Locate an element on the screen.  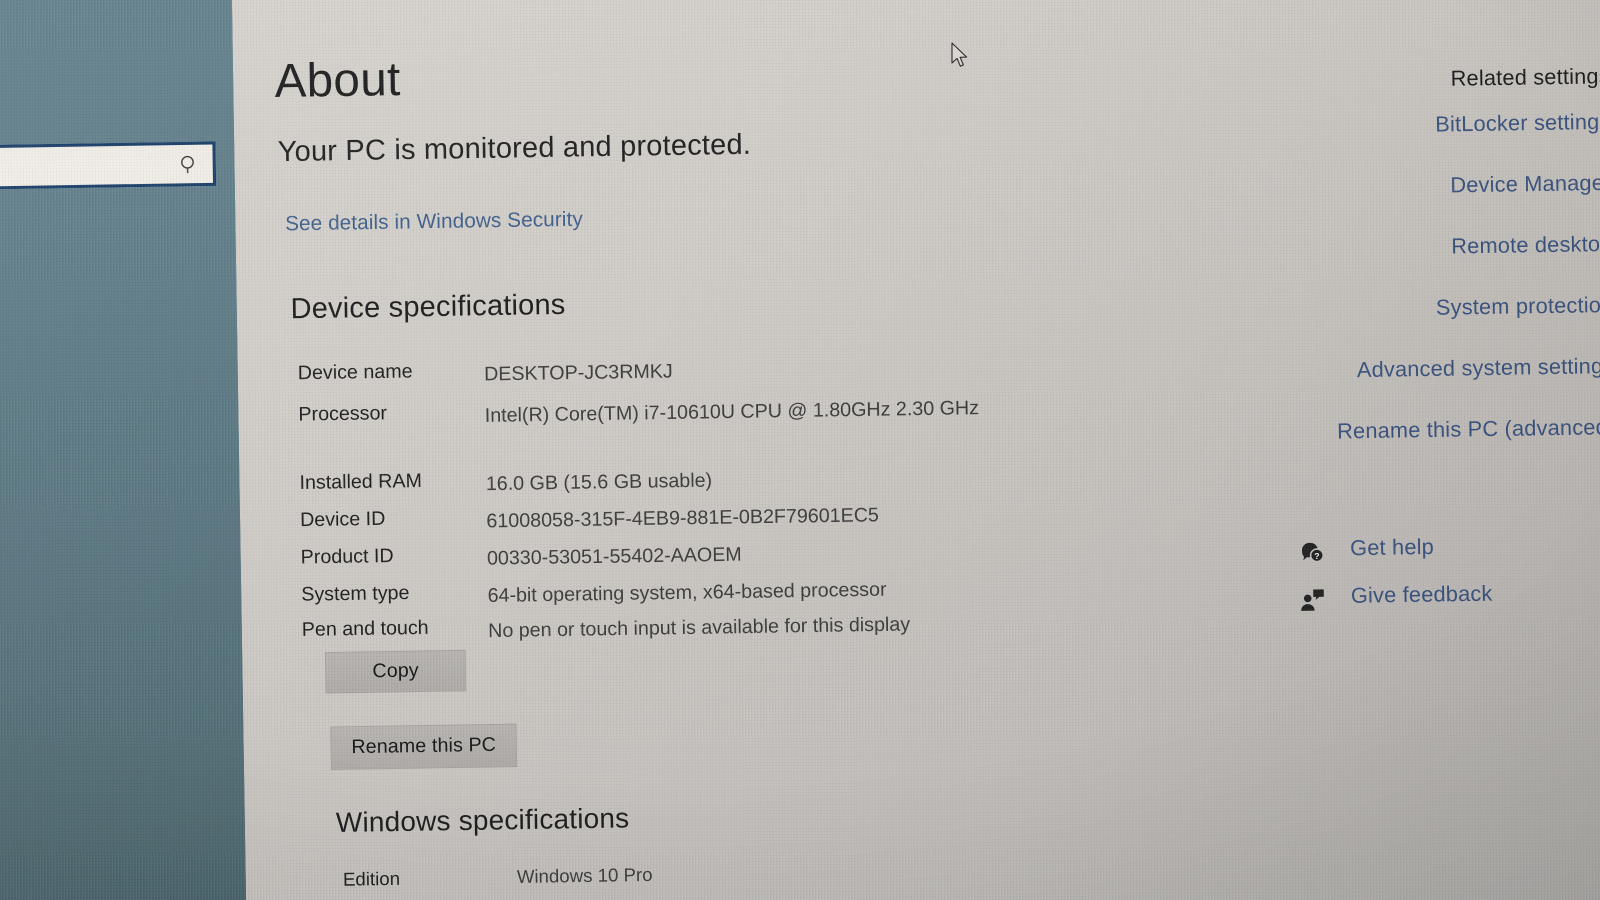
rename-this-pc-button: Rename this PC is located at coordinates (424, 746).